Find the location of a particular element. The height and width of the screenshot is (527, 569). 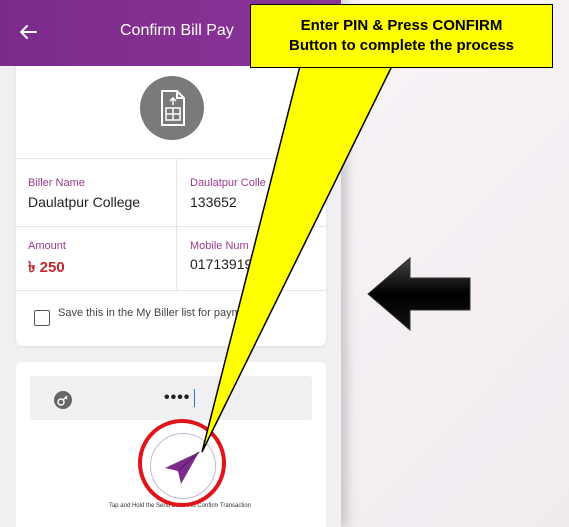

callout-line-1: Enter PIN & Press CONFIRM is located at coordinates (401, 25).